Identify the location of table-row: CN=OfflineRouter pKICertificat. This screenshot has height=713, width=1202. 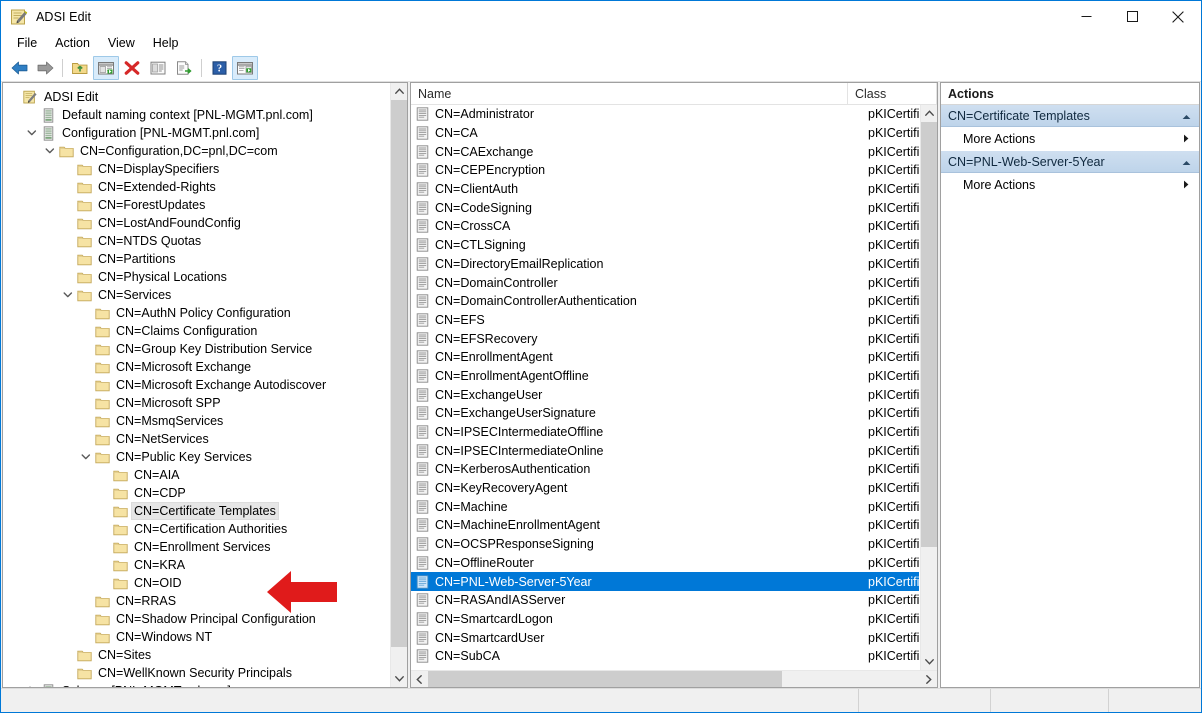
(665, 563).